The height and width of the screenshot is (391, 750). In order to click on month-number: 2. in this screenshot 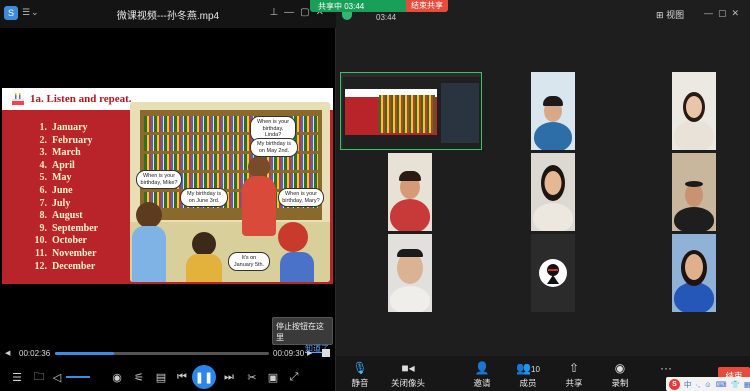, I will do `click(43, 140)`.